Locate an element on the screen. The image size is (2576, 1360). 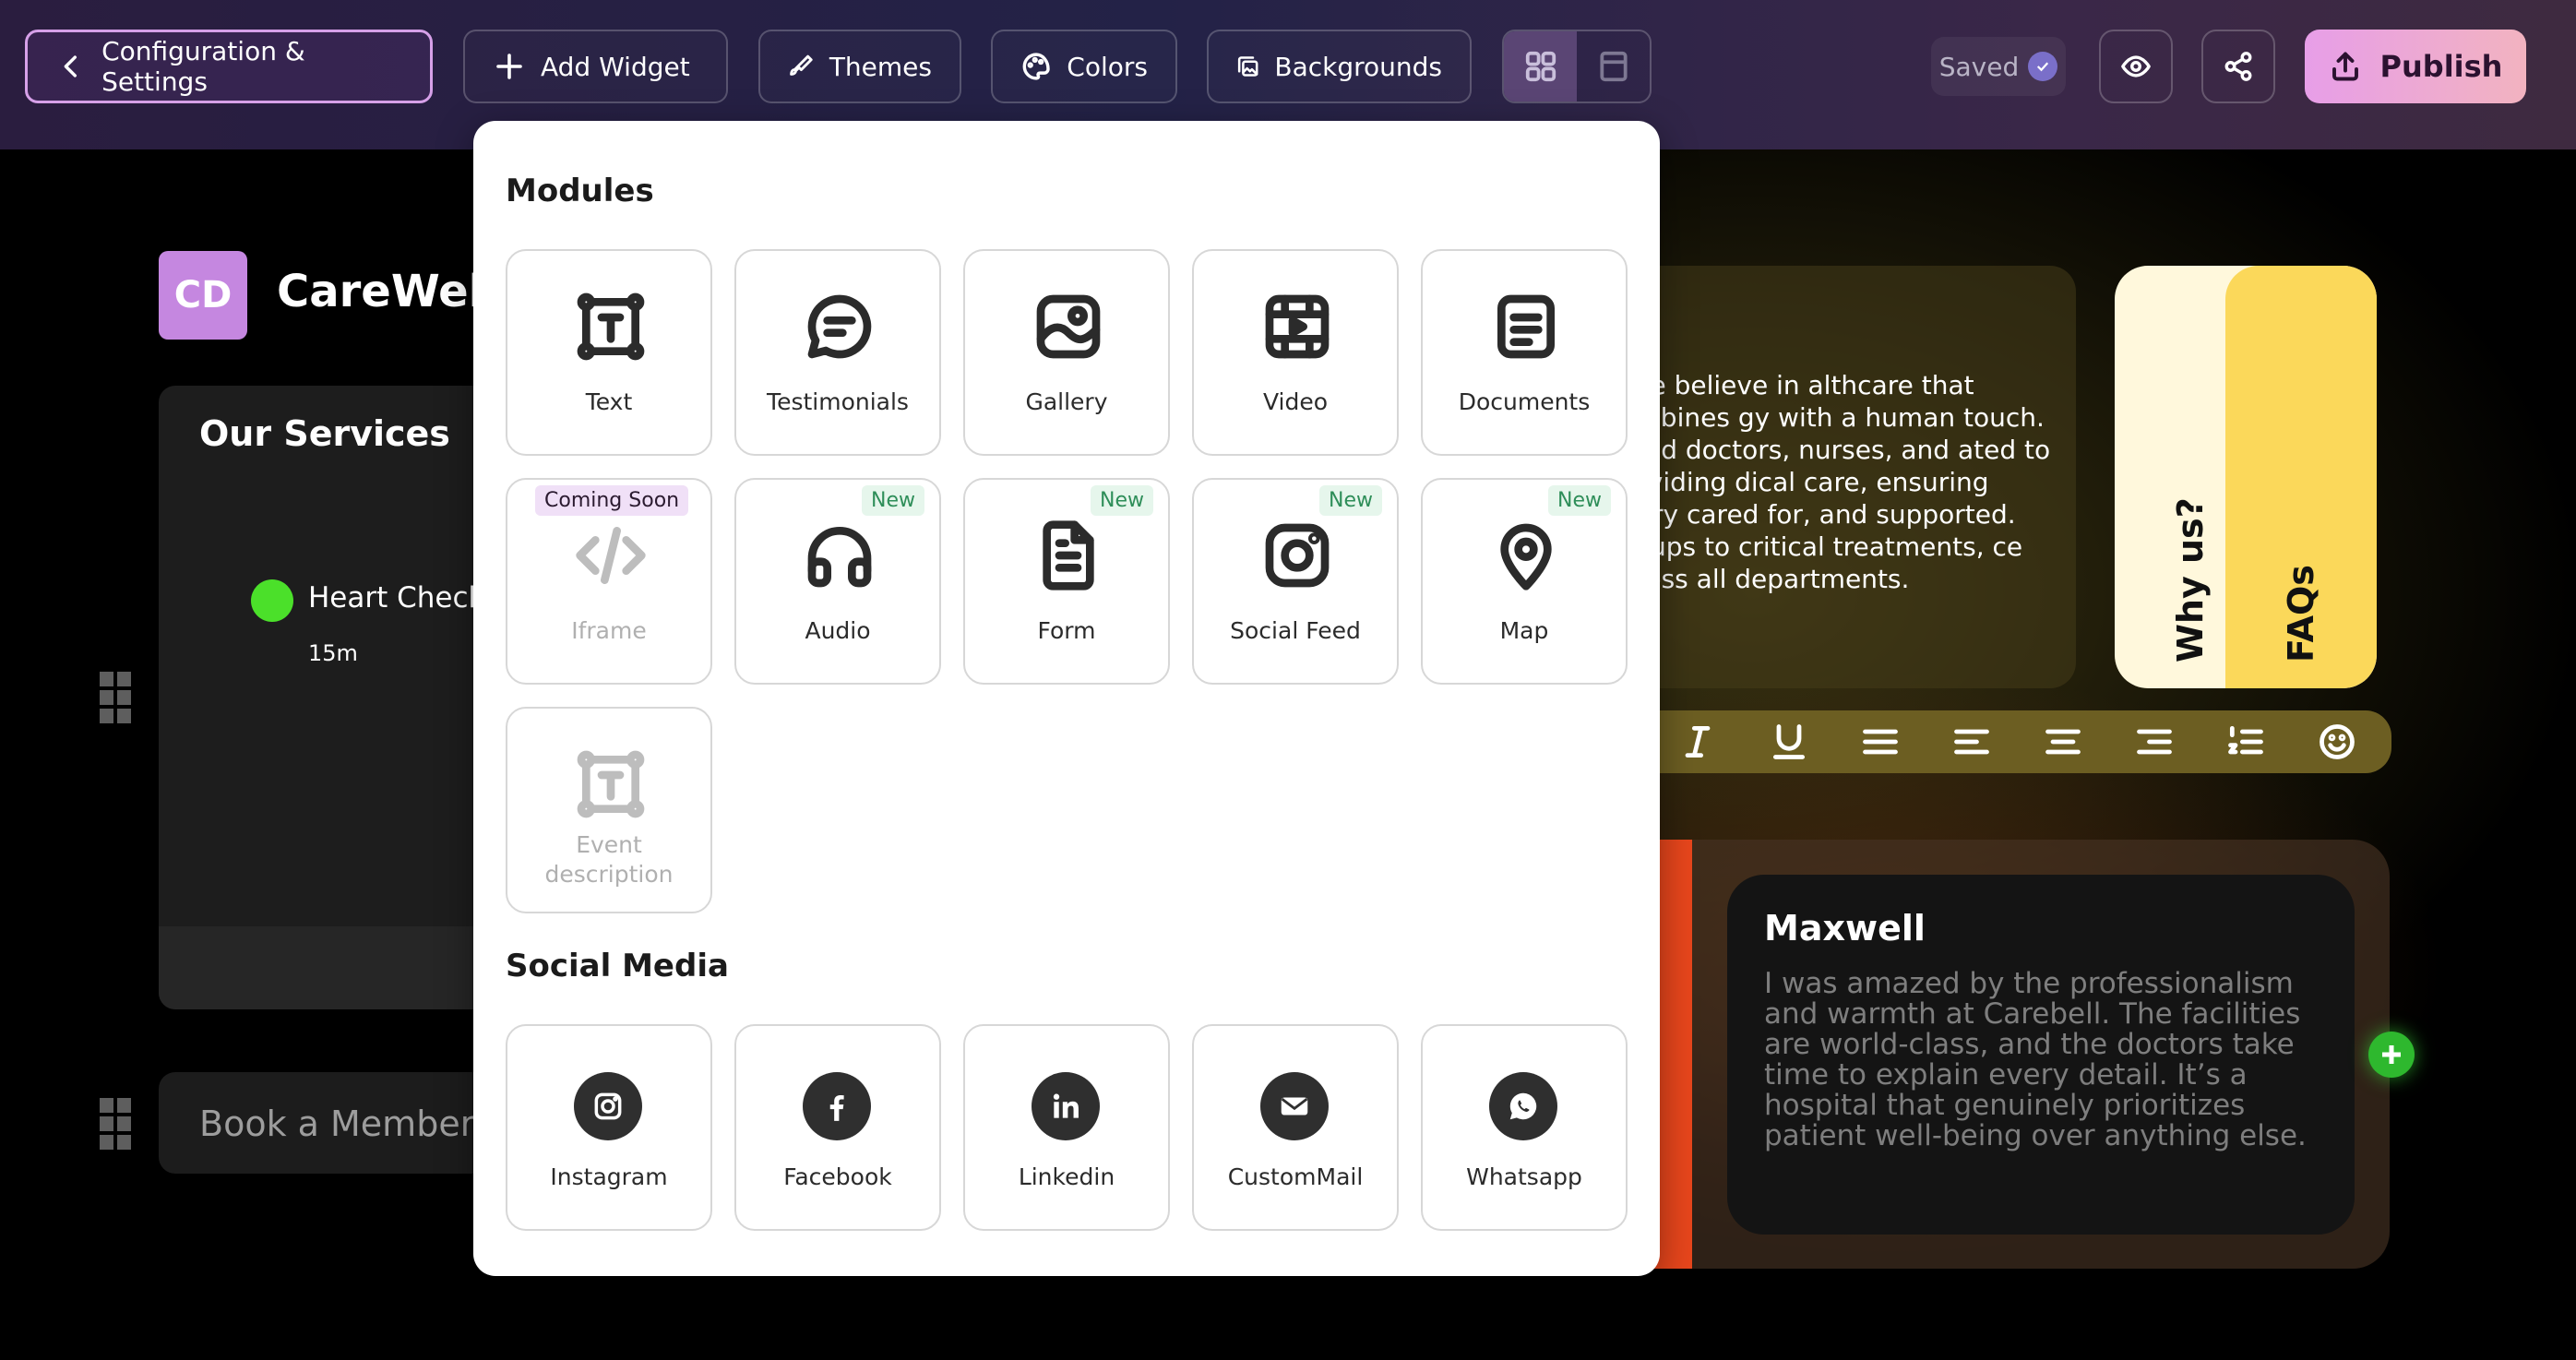
module-testimonials: Testimonials is located at coordinates (837, 352).